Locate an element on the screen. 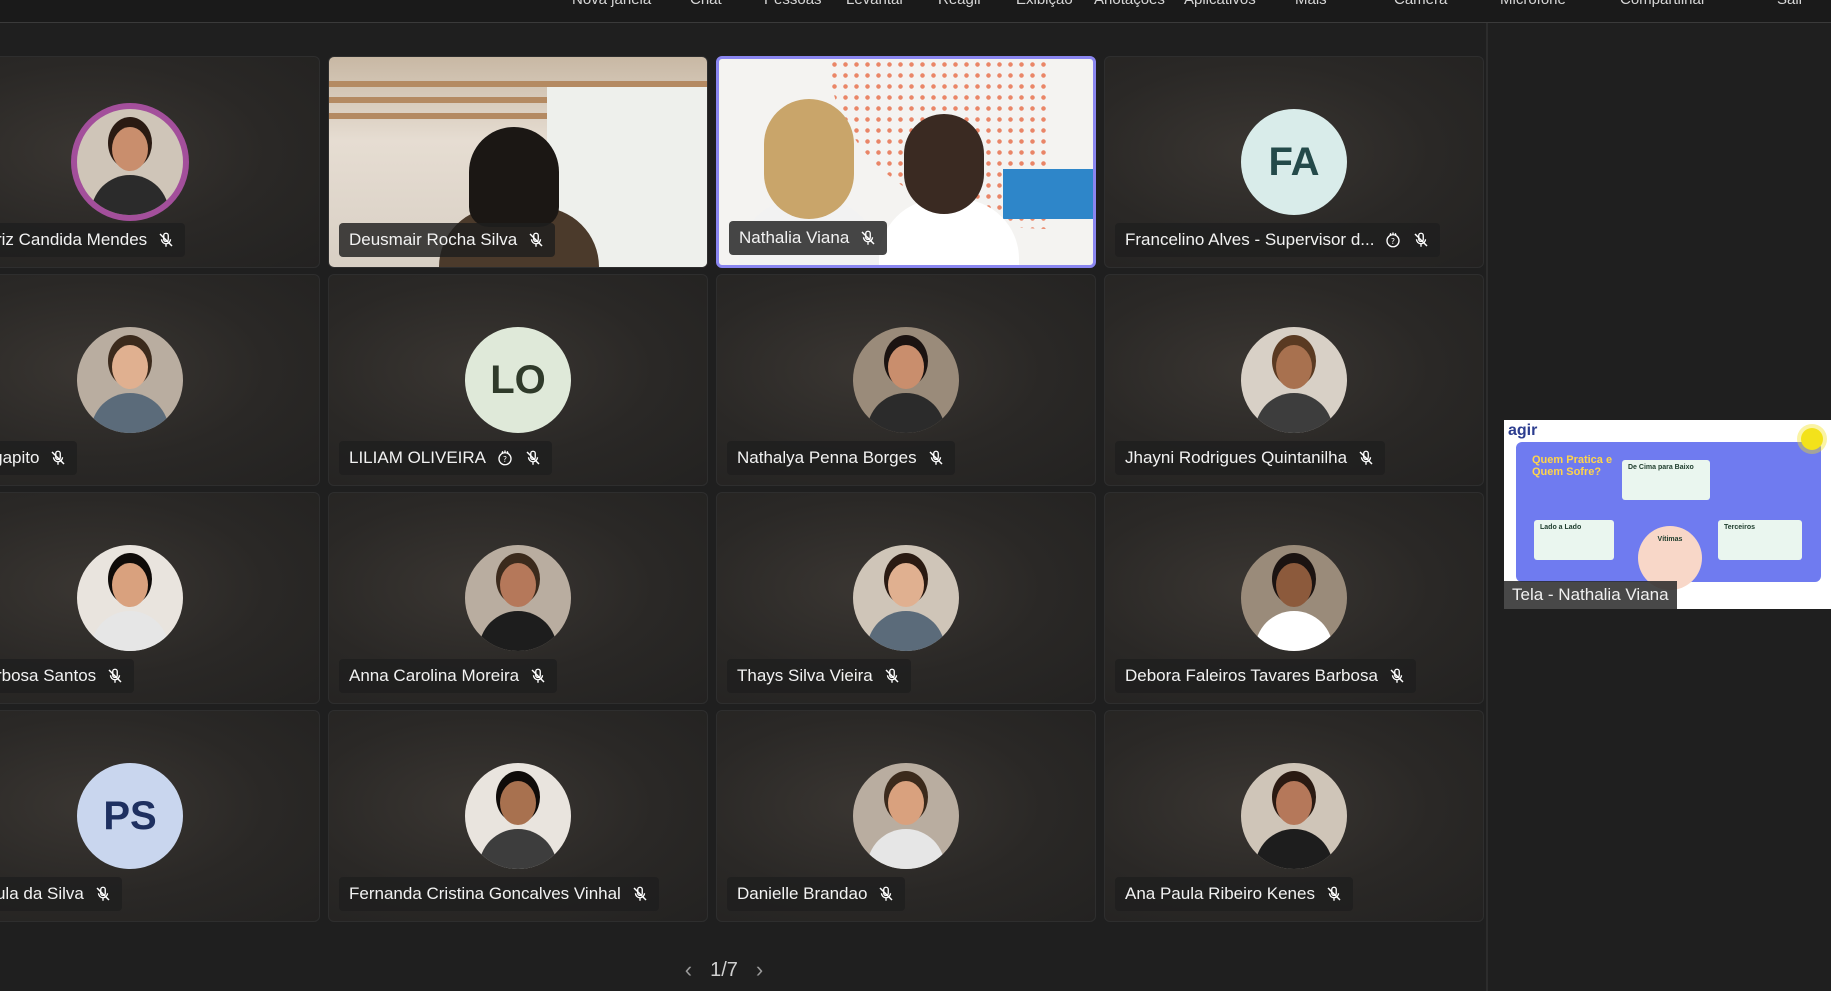  share-box-right: Terceiros is located at coordinates (1760, 540).